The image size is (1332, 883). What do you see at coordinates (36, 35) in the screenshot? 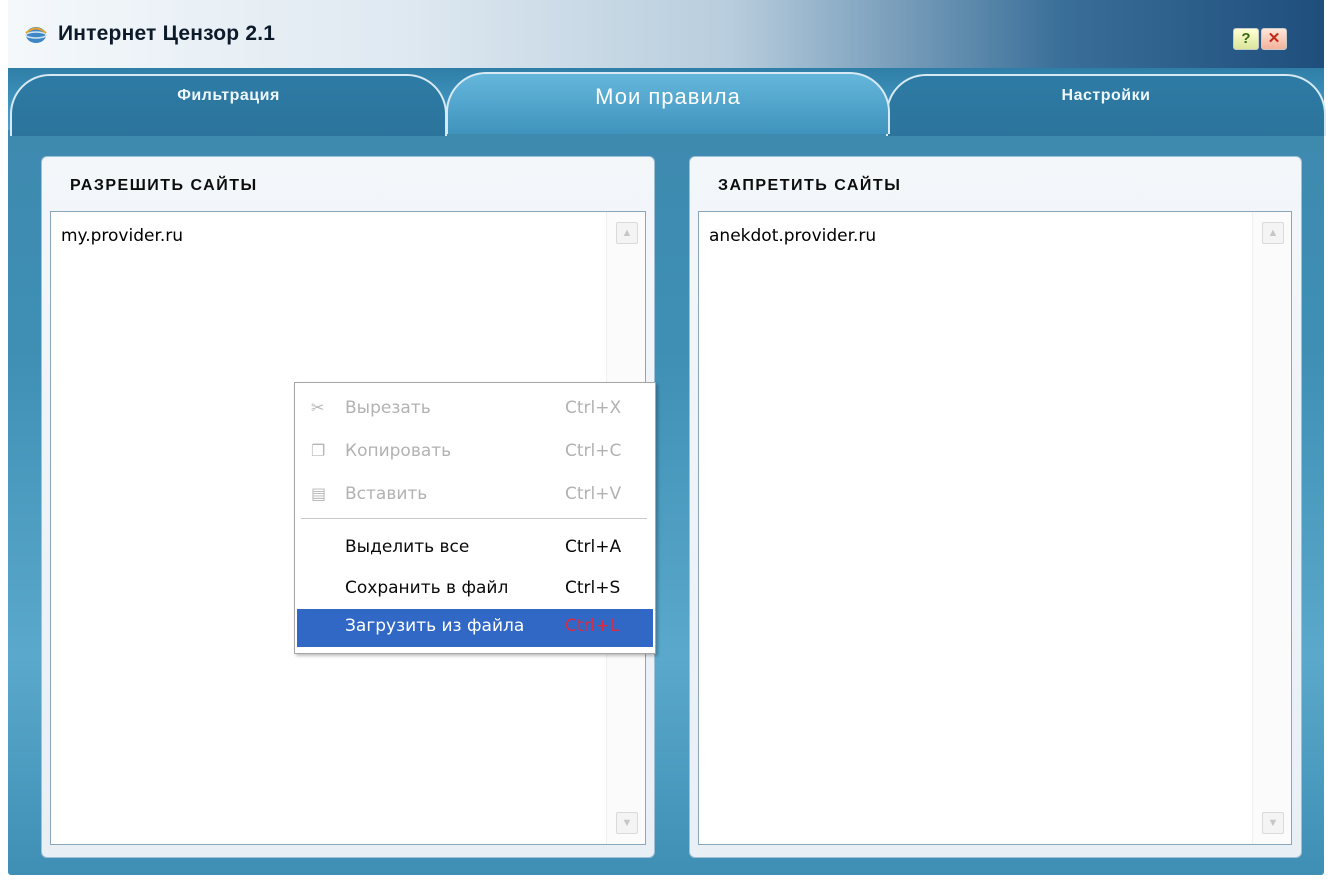
I see `globe-icon` at bounding box center [36, 35].